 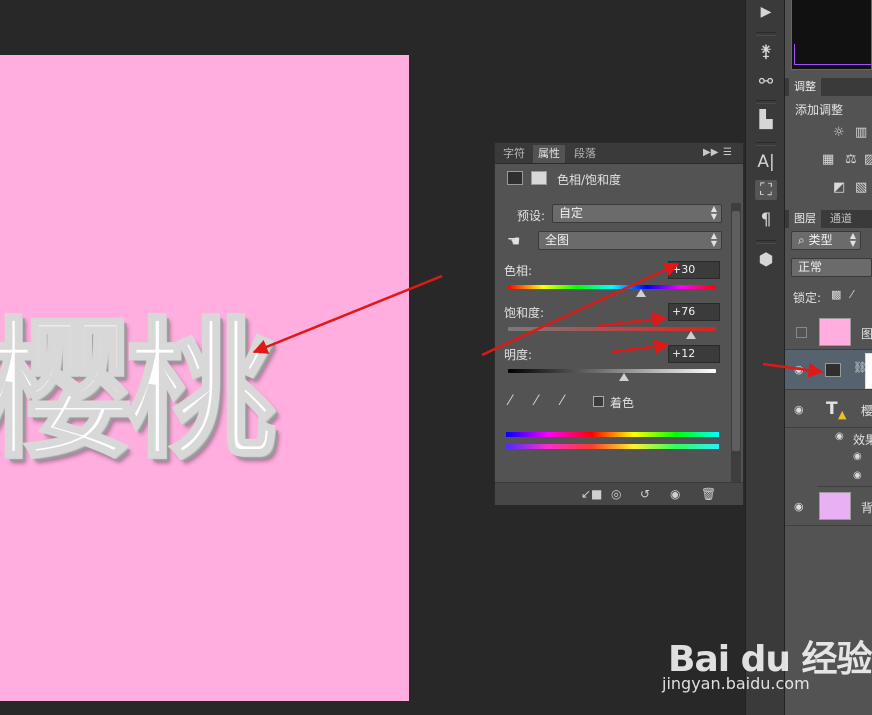 I want to click on levels-icon: ▥, so click(x=861, y=132).